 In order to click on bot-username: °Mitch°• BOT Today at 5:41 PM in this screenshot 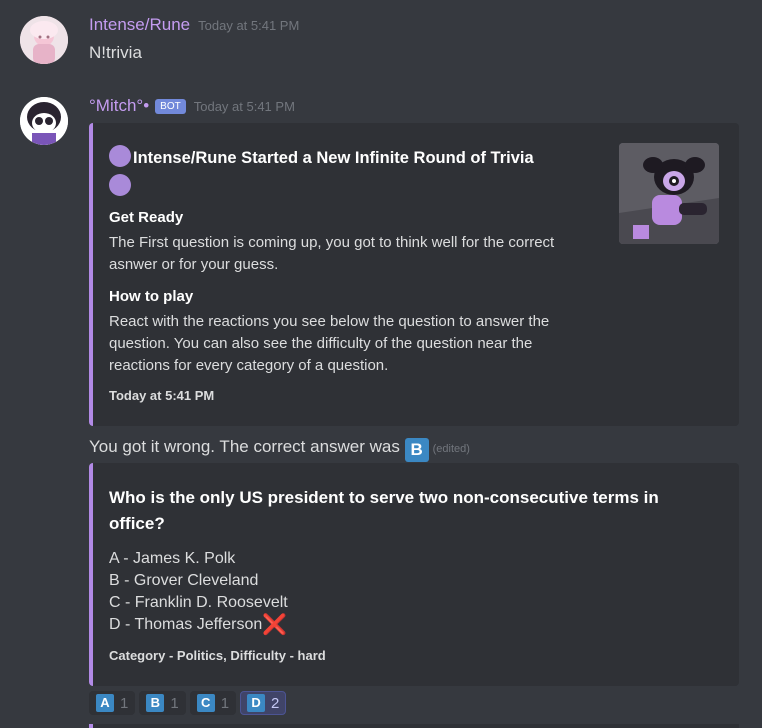, I will do `click(192, 106)`.